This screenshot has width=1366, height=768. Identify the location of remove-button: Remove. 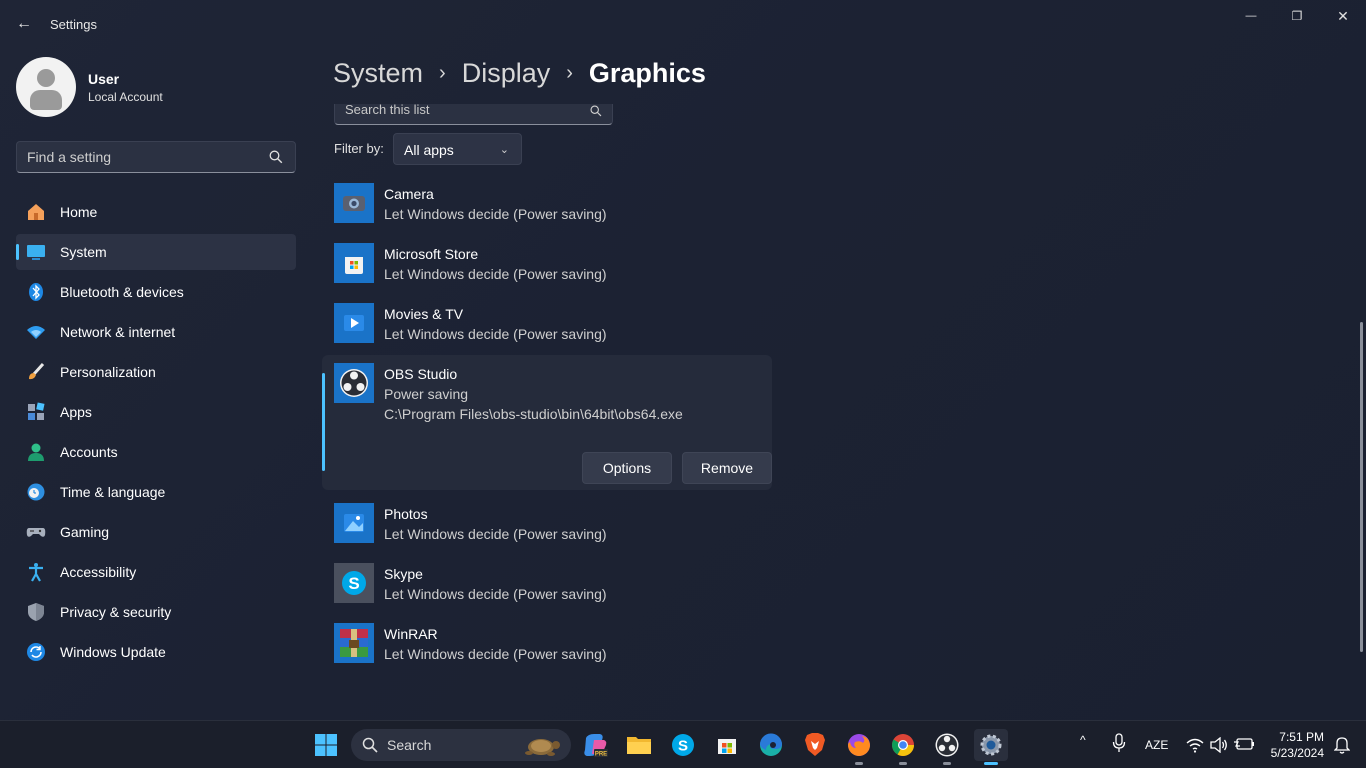
(727, 468).